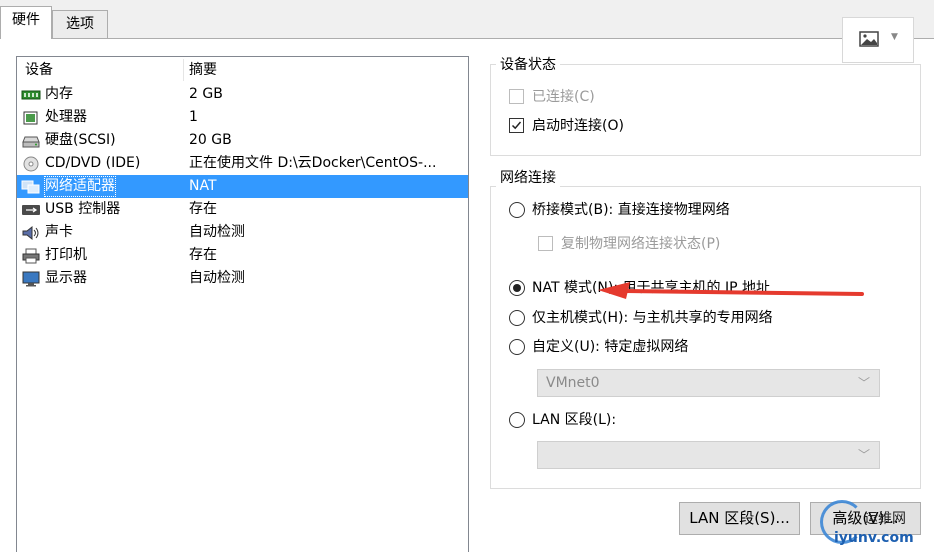  I want to click on watermark-url: iyunv.com, so click(874, 538).